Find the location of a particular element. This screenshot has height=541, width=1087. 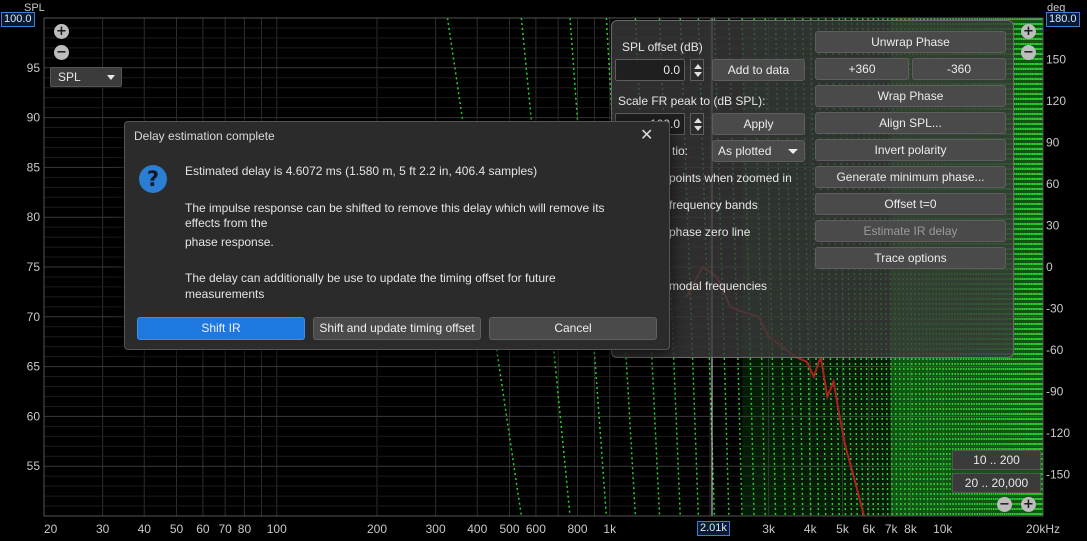

right-axis-tick-label: 150 is located at coordinates (1056, 60).